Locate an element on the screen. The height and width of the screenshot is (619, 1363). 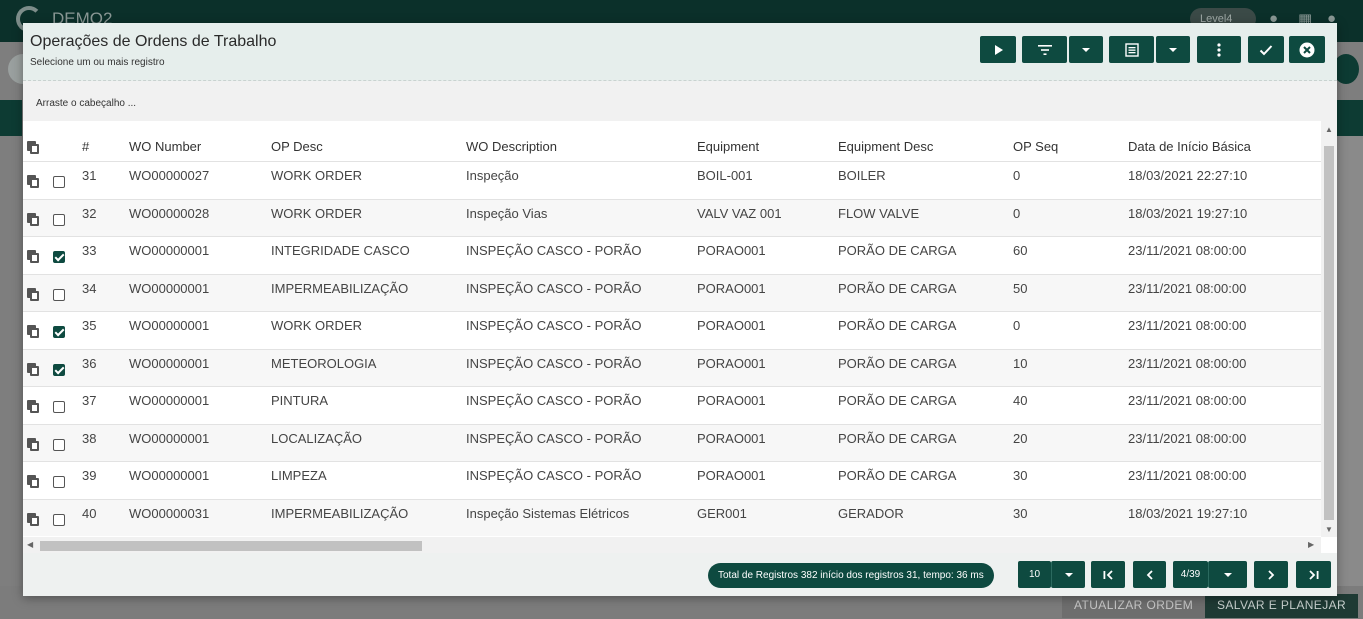
page-dropdown-button is located at coordinates (1227, 574).